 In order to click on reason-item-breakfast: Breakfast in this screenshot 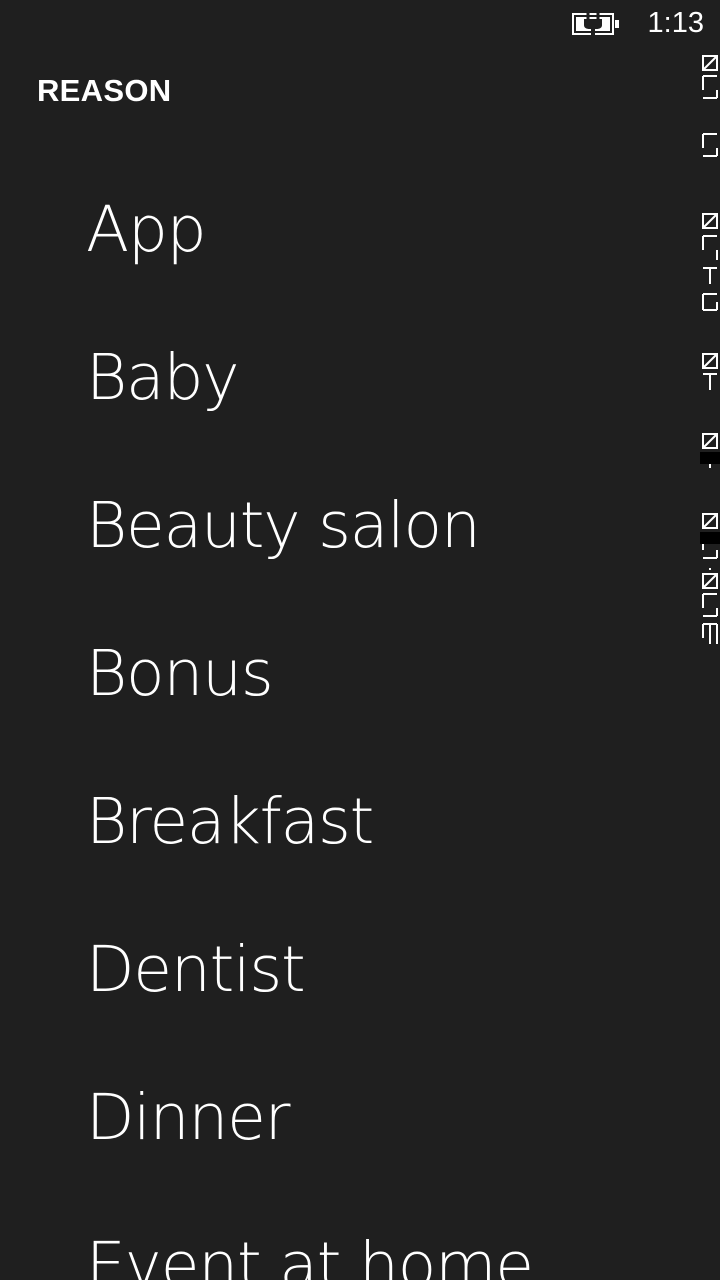, I will do `click(345, 856)`.